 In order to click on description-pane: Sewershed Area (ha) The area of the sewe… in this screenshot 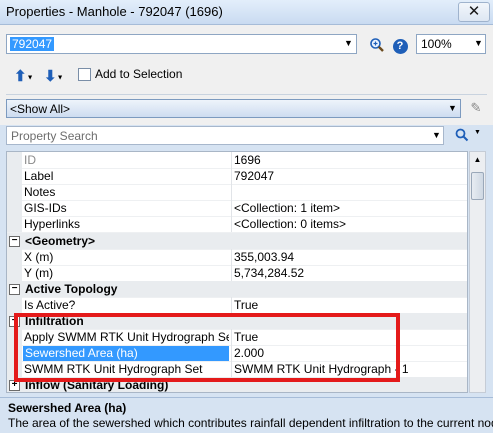, I will do `click(246, 415)`.